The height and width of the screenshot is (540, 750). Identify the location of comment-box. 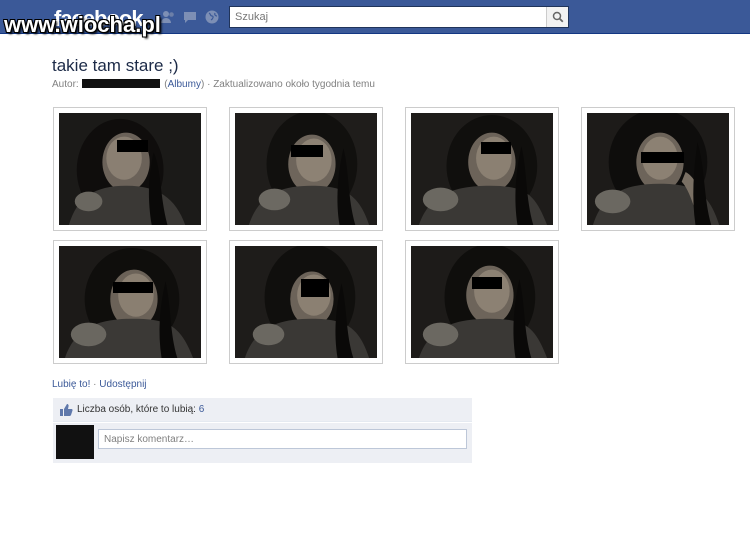
(262, 443).